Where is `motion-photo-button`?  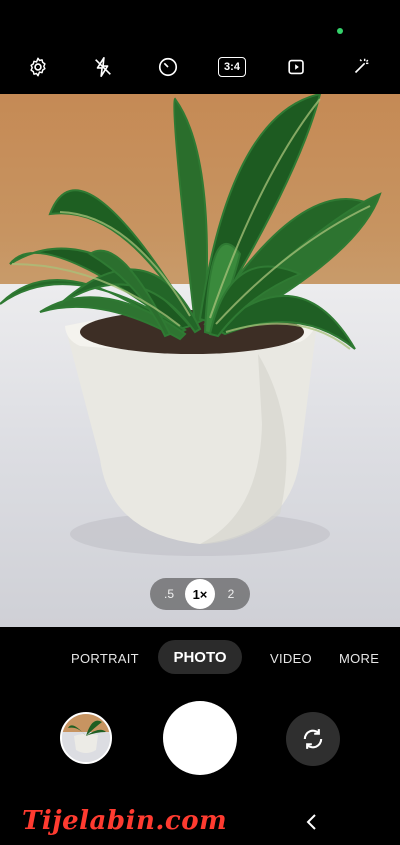
motion-photo-button is located at coordinates (297, 67).